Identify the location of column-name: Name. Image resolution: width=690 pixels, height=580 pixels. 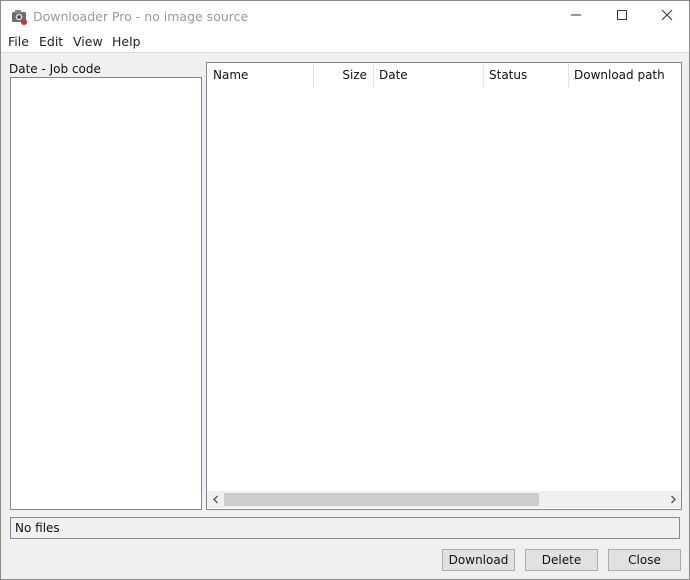
(263, 75).